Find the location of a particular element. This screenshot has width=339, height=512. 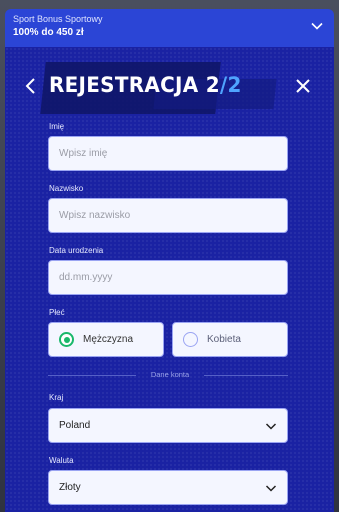

account-section-title: Dane konta is located at coordinates (170, 374).